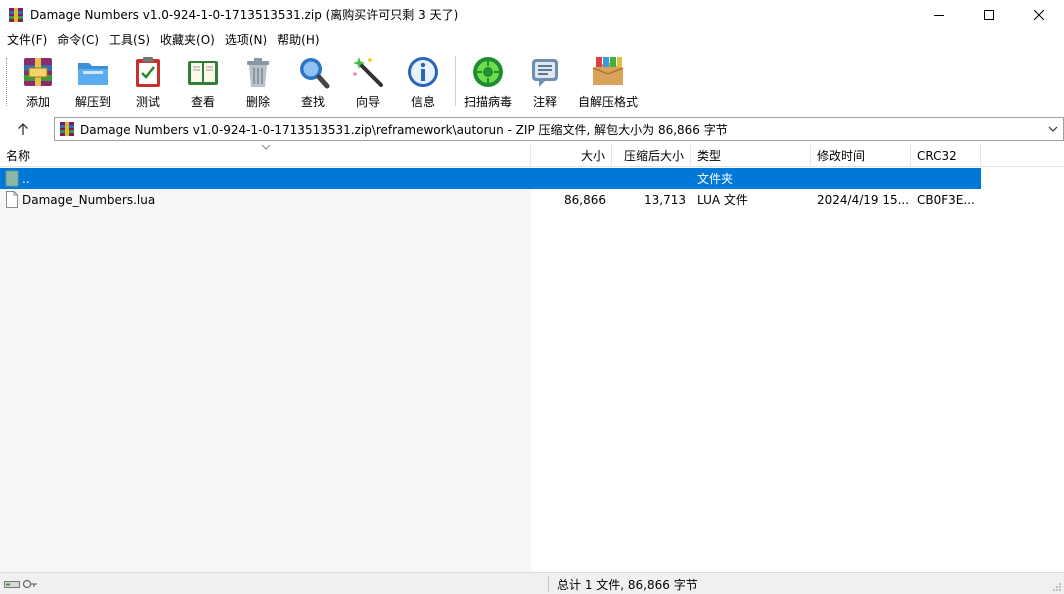  Describe the element at coordinates (627, 584) in the screenshot. I see `status-summary: 总计 1 文件, 86,866 字节` at that location.